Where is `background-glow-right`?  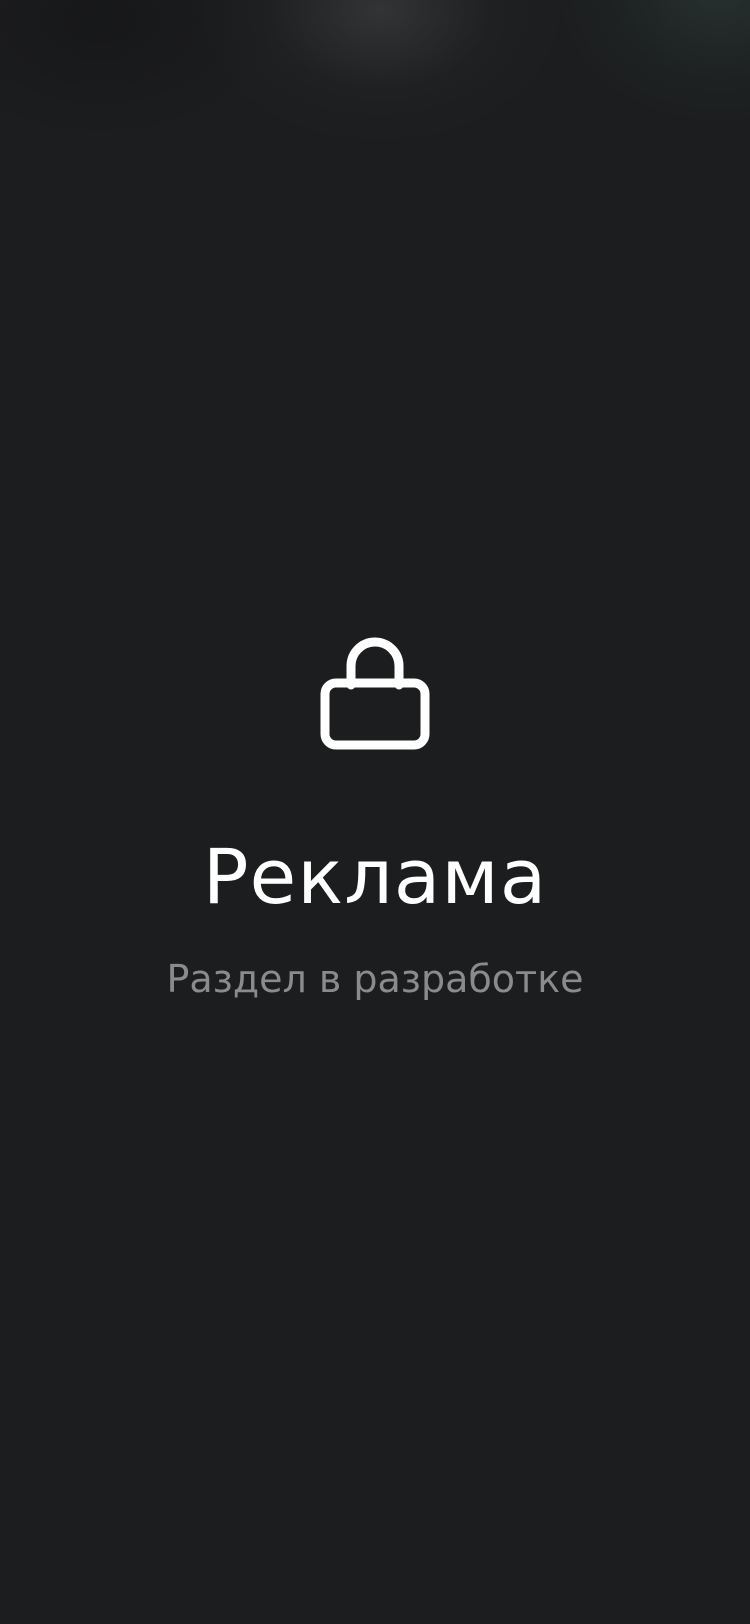
background-glow-right is located at coordinates (655, 60).